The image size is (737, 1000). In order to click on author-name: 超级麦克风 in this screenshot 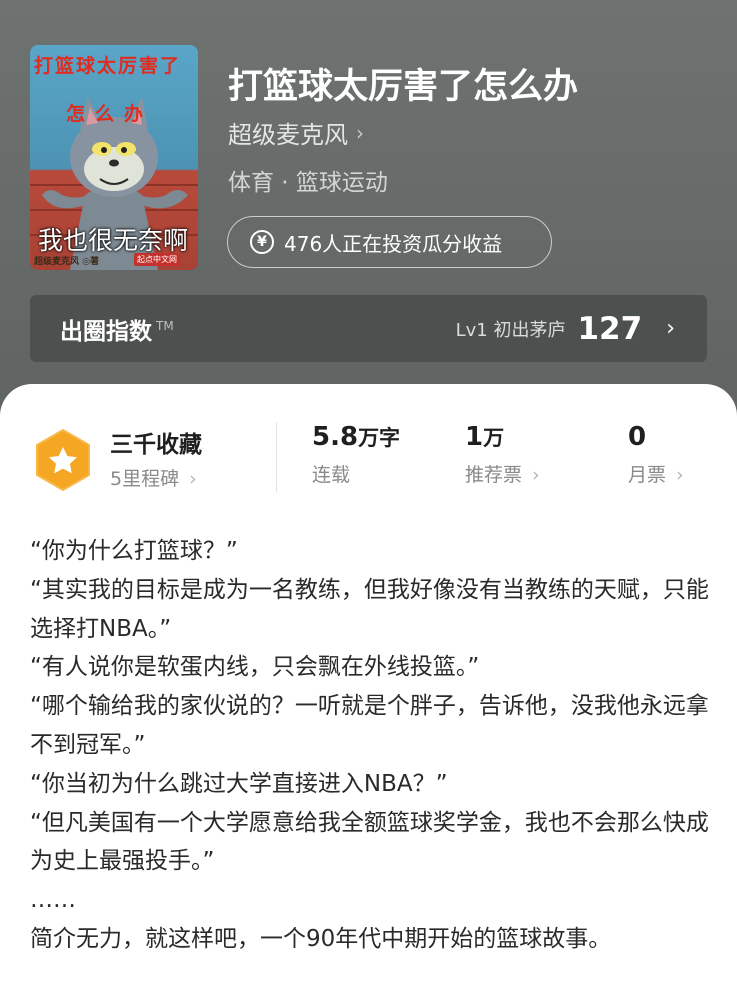, I will do `click(288, 135)`.